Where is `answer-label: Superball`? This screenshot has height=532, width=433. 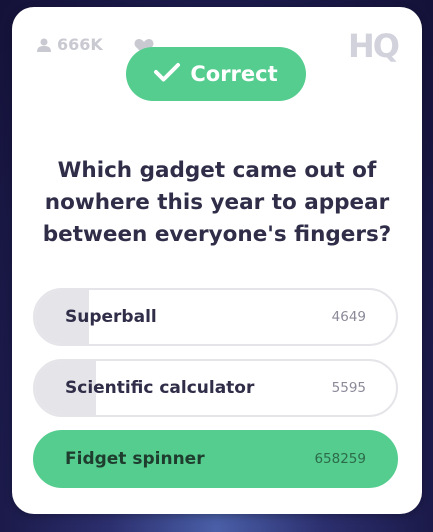 answer-label: Superball is located at coordinates (111, 317).